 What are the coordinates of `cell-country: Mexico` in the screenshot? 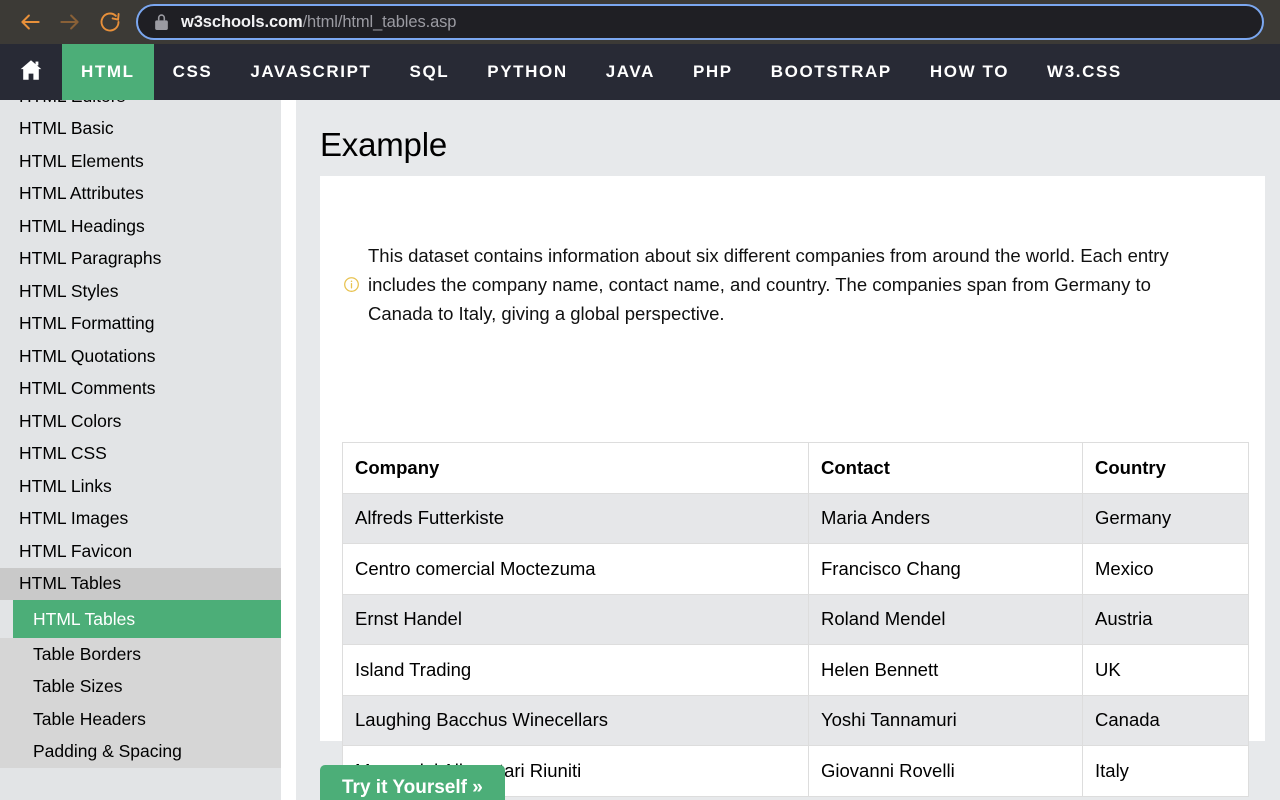 It's located at (1165, 569).